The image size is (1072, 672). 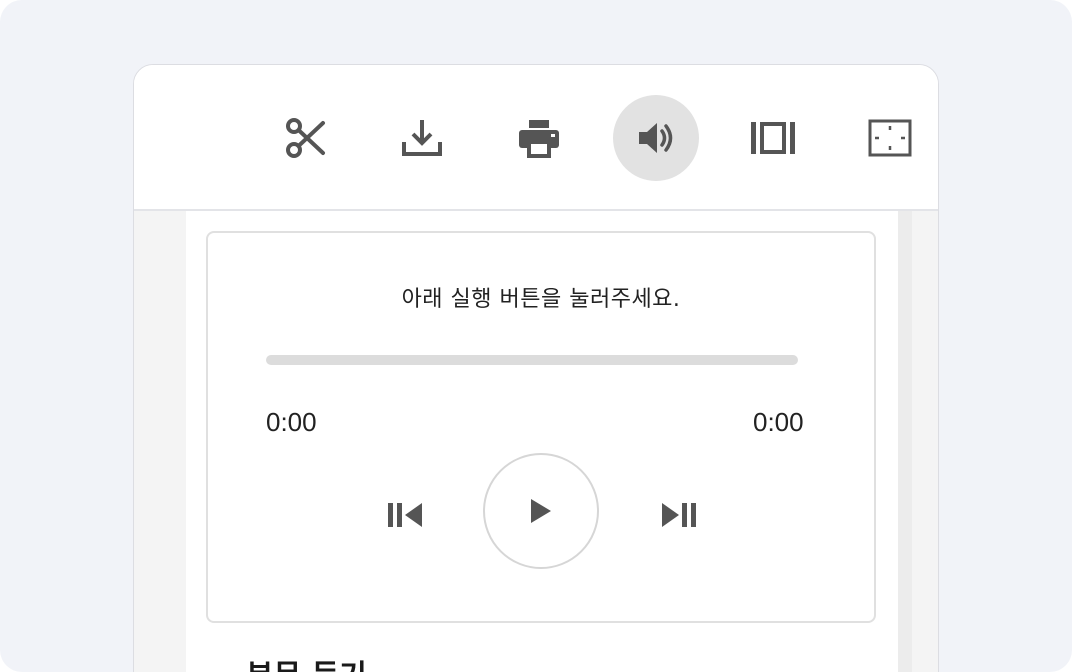 I want to click on section-title: 본문 듣기, so click(x=306, y=661).